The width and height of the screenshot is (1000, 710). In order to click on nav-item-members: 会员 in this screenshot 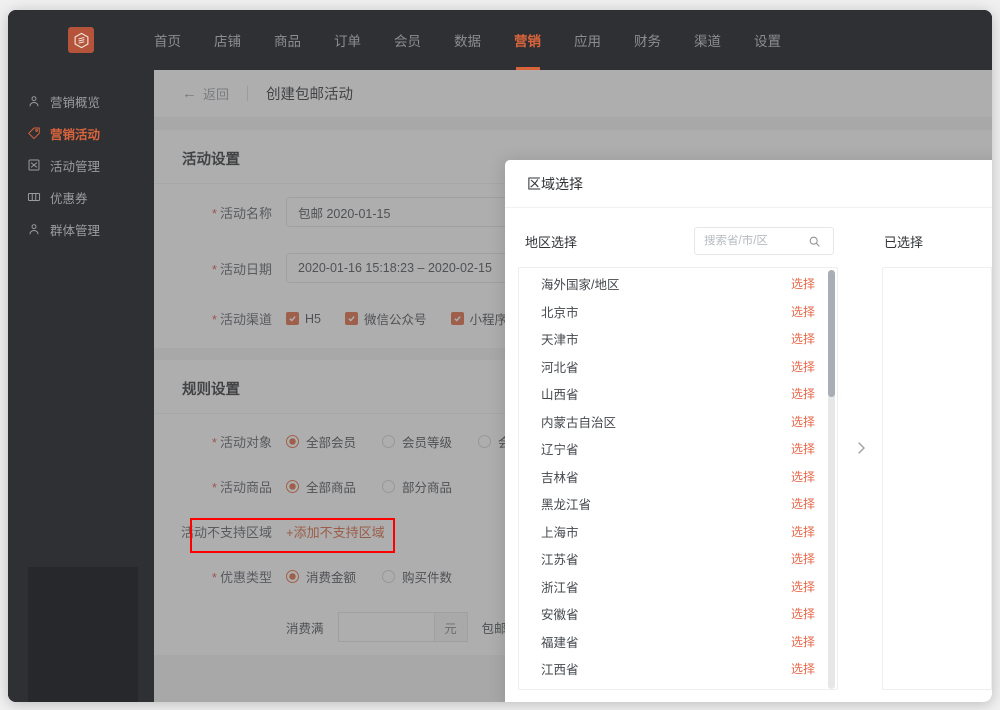, I will do `click(407, 40)`.